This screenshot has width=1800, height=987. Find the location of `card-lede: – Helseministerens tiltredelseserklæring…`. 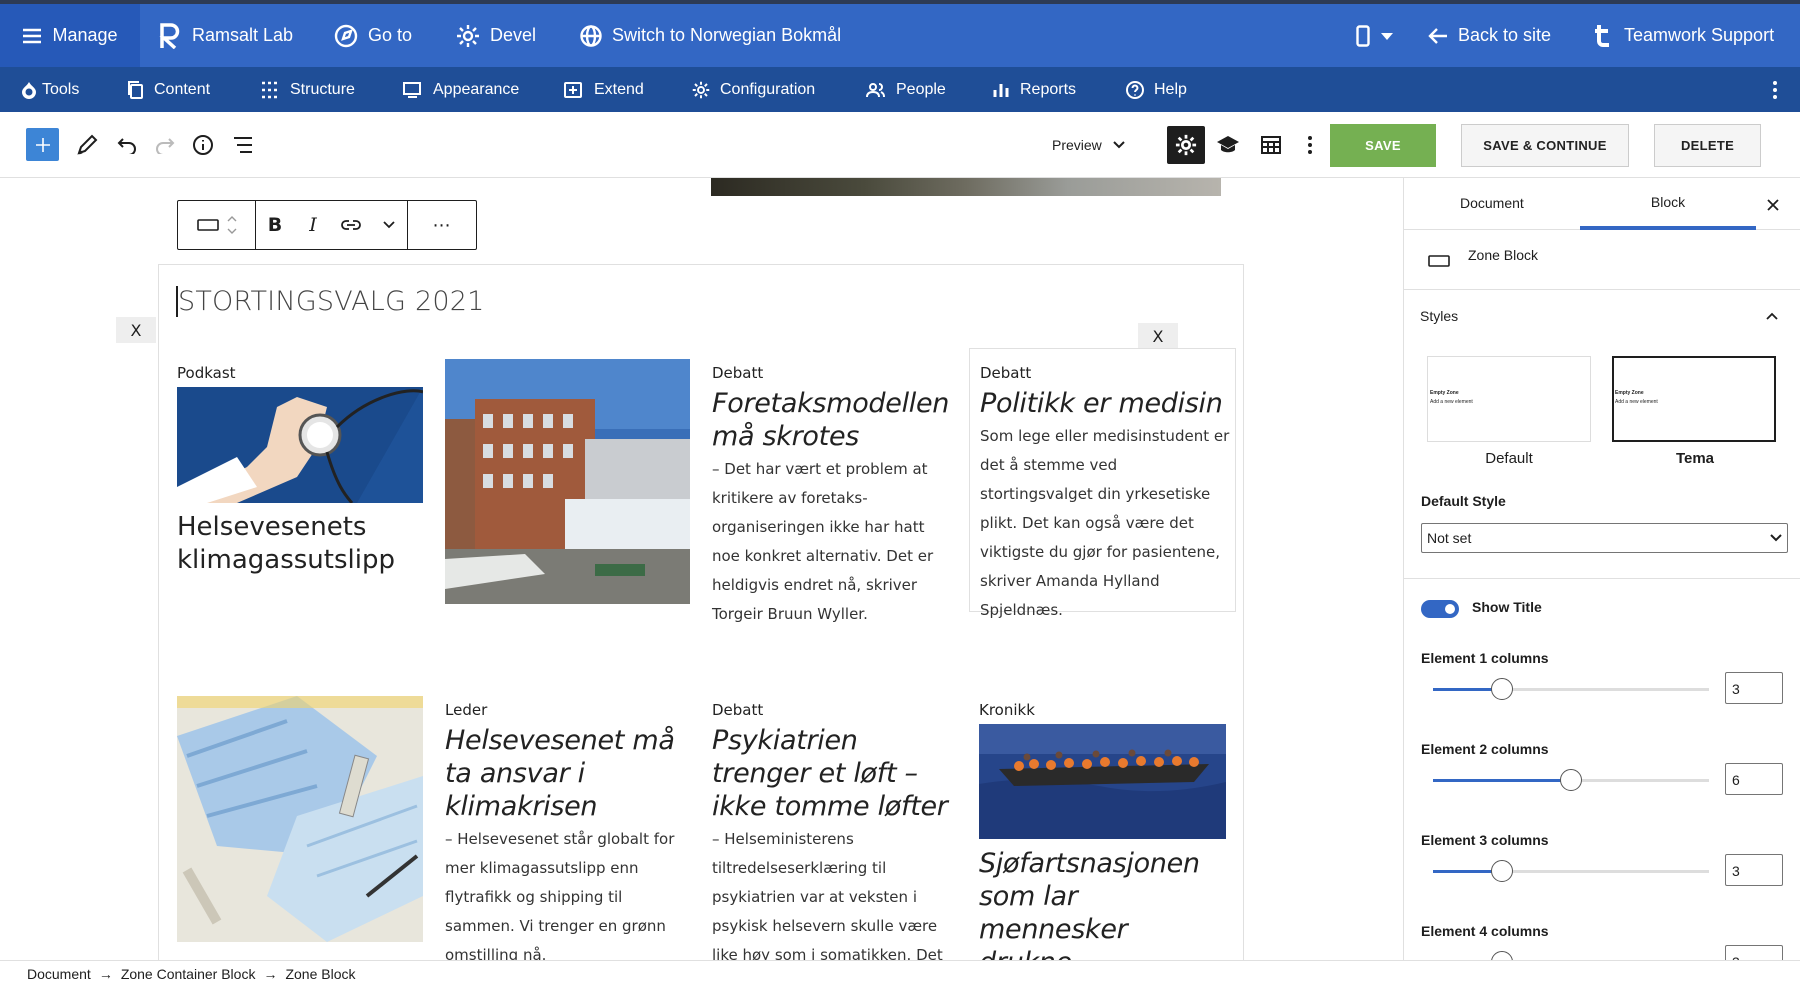

card-lede: – Helseministerens tiltredelseserklæring… is located at coordinates (827, 895).